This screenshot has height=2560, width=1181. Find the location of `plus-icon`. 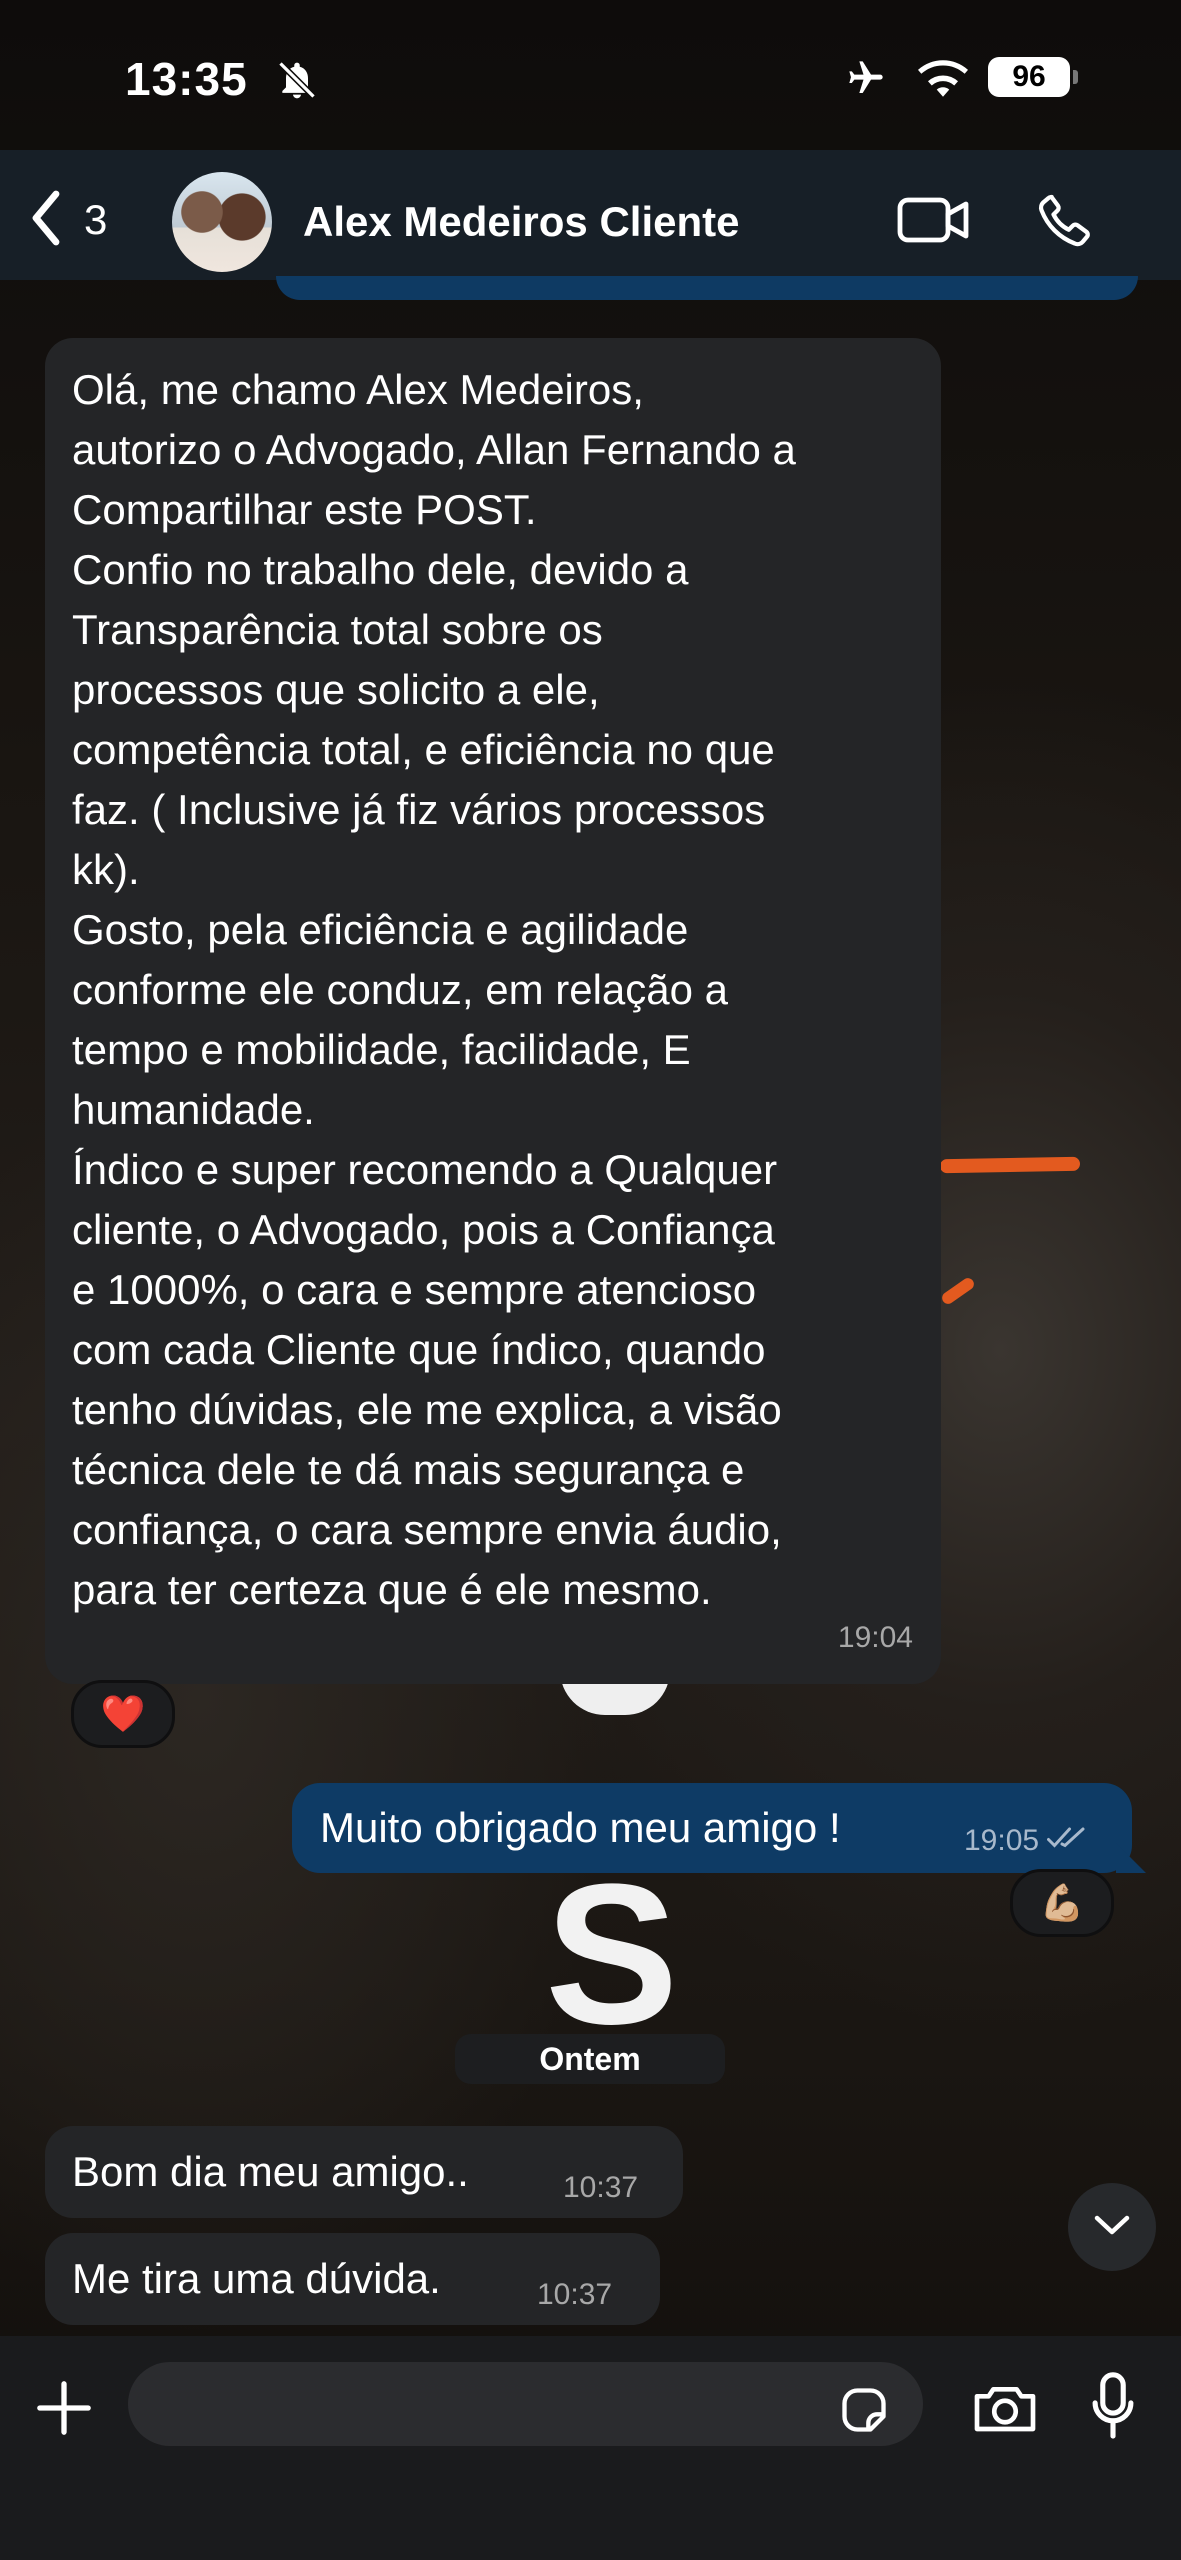

plus-icon is located at coordinates (64, 2410).